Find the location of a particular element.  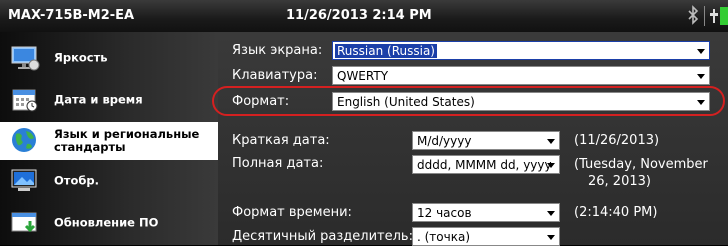

sidebar-item-date-time: Дата и время is located at coordinates (109, 100).